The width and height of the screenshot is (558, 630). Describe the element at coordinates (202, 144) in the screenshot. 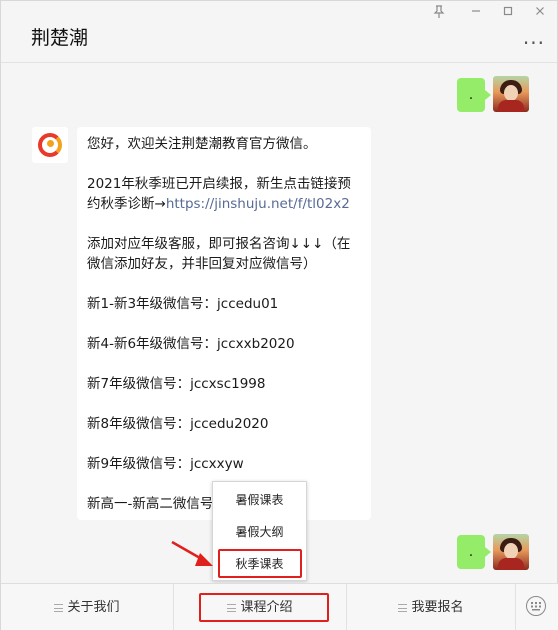

I see `message-line: 您好，欢迎关注荆楚潮教育官方微信。` at that location.